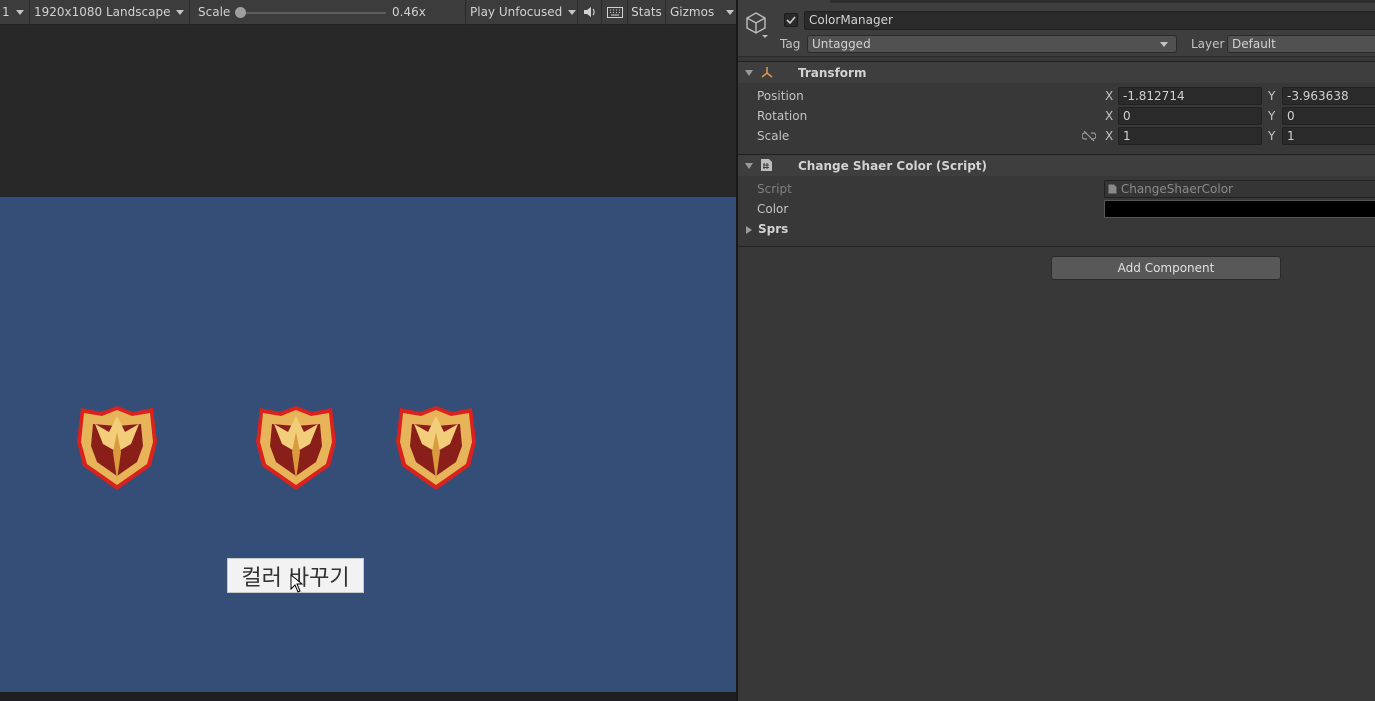 The image size is (1375, 701). What do you see at coordinates (1089, 20) in the screenshot?
I see `object-name-field: ColorManager` at bounding box center [1089, 20].